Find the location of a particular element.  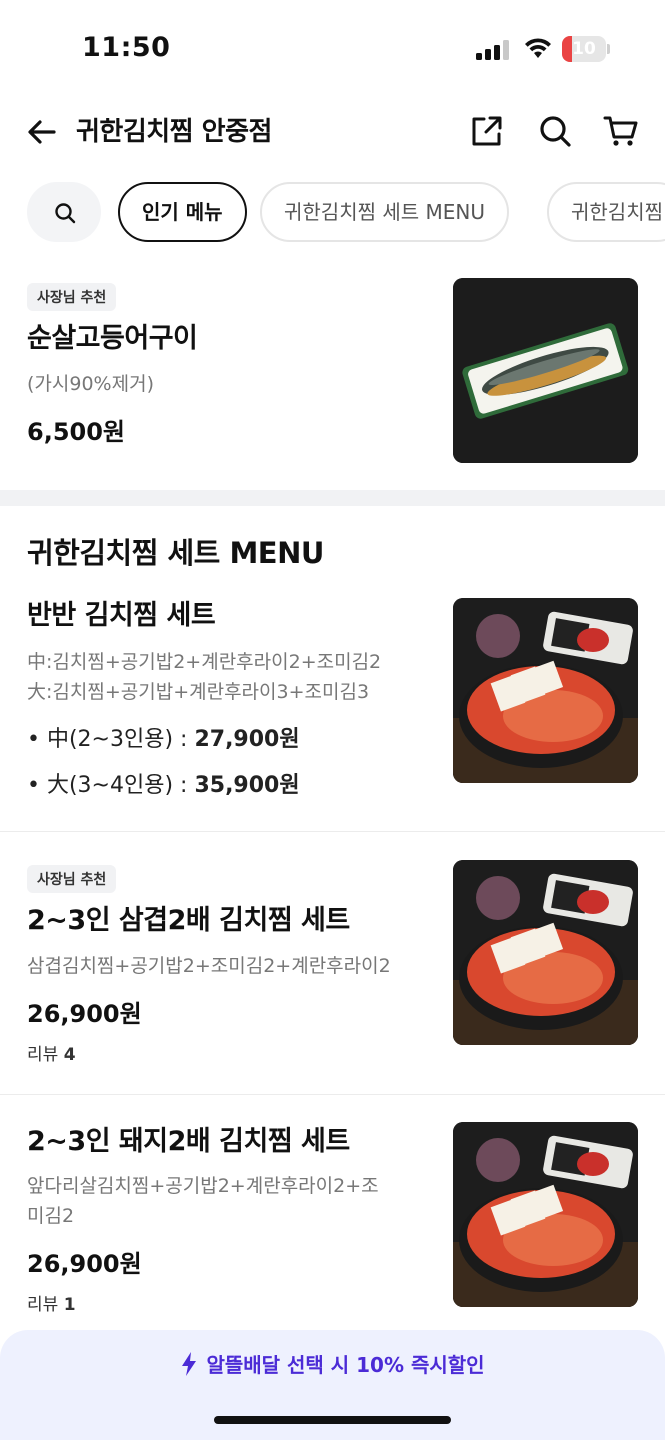

cellular-signal-icon is located at coordinates (492, 50).